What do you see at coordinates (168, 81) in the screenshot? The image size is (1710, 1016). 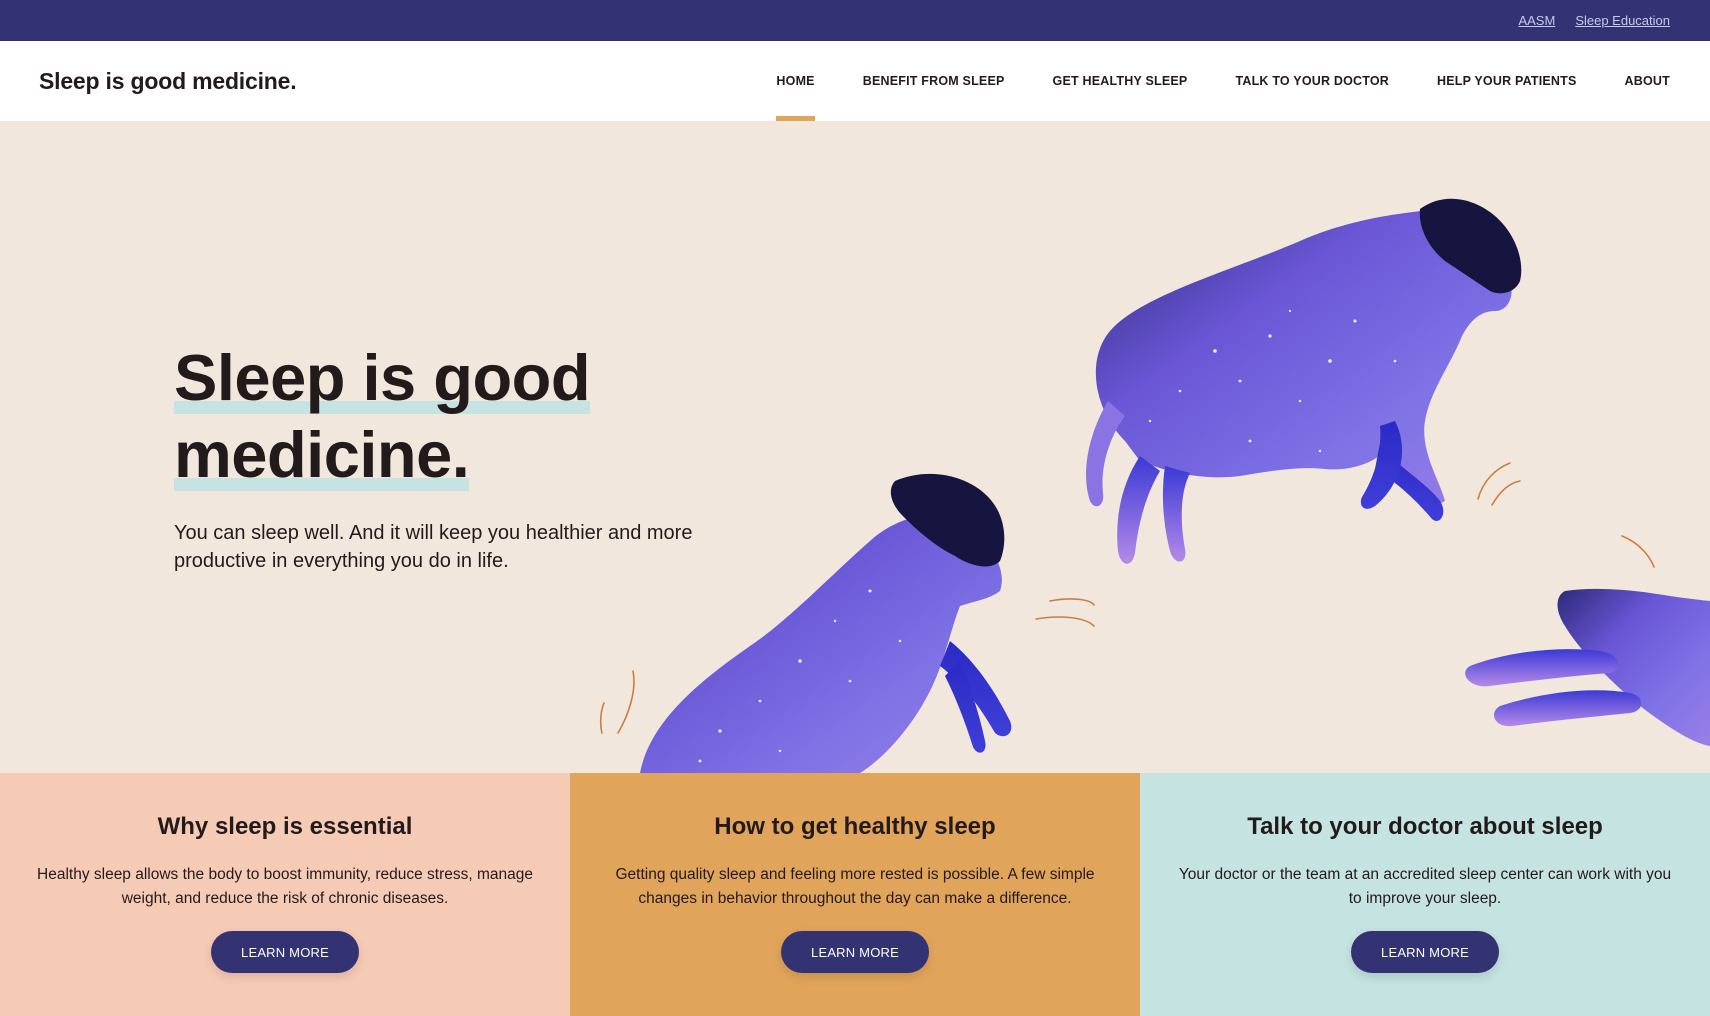 I see `site-title: Sleep is good medicine.` at bounding box center [168, 81].